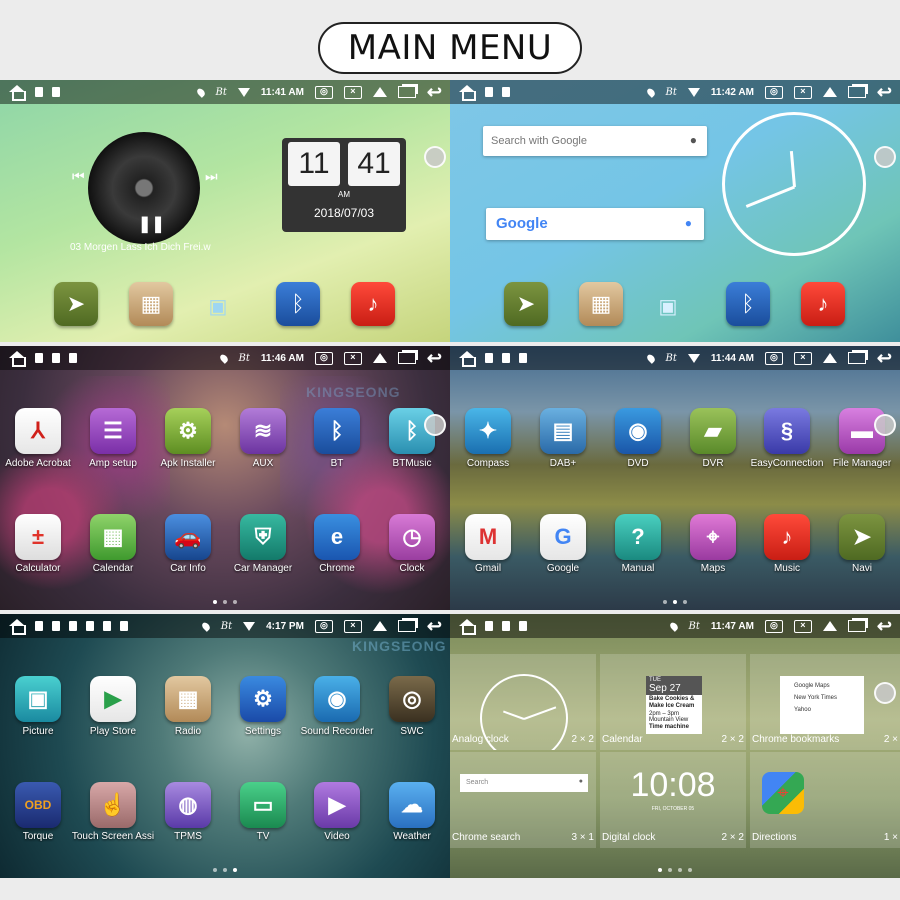 The width and height of the screenshot is (900, 900). I want to click on widget-directions: ⌖ Directions 1 ×, so click(825, 800).